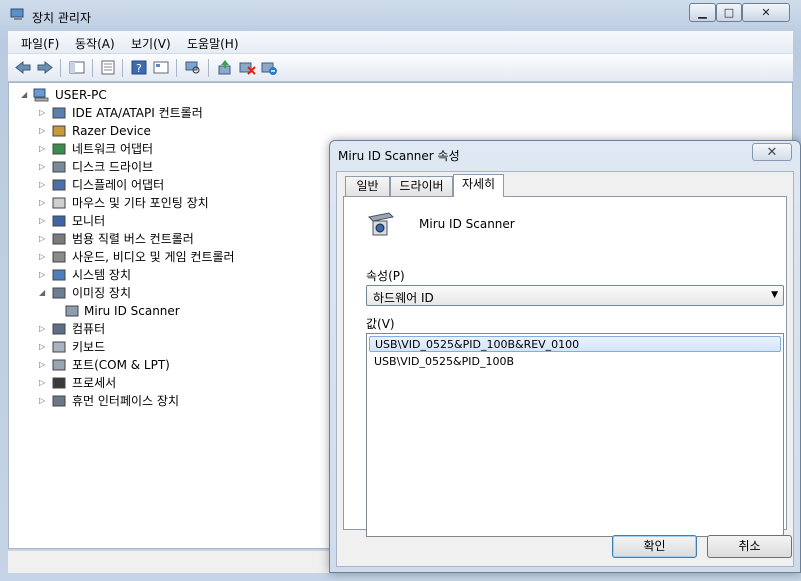 Image resolution: width=801 pixels, height=581 pixels. What do you see at coordinates (772, 152) in the screenshot?
I see `dialog-close-button: ✕` at bounding box center [772, 152].